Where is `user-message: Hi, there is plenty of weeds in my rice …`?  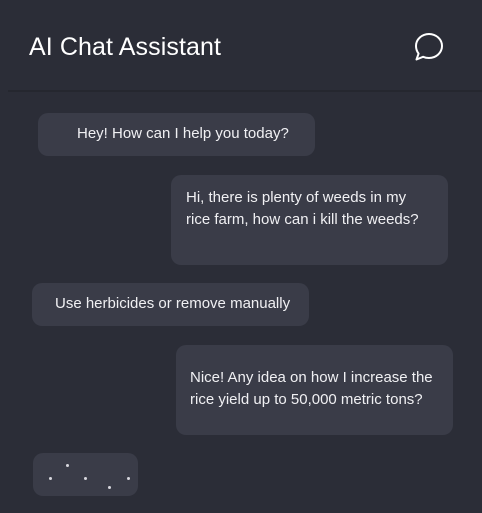 user-message: Hi, there is plenty of weeds in my rice … is located at coordinates (309, 220).